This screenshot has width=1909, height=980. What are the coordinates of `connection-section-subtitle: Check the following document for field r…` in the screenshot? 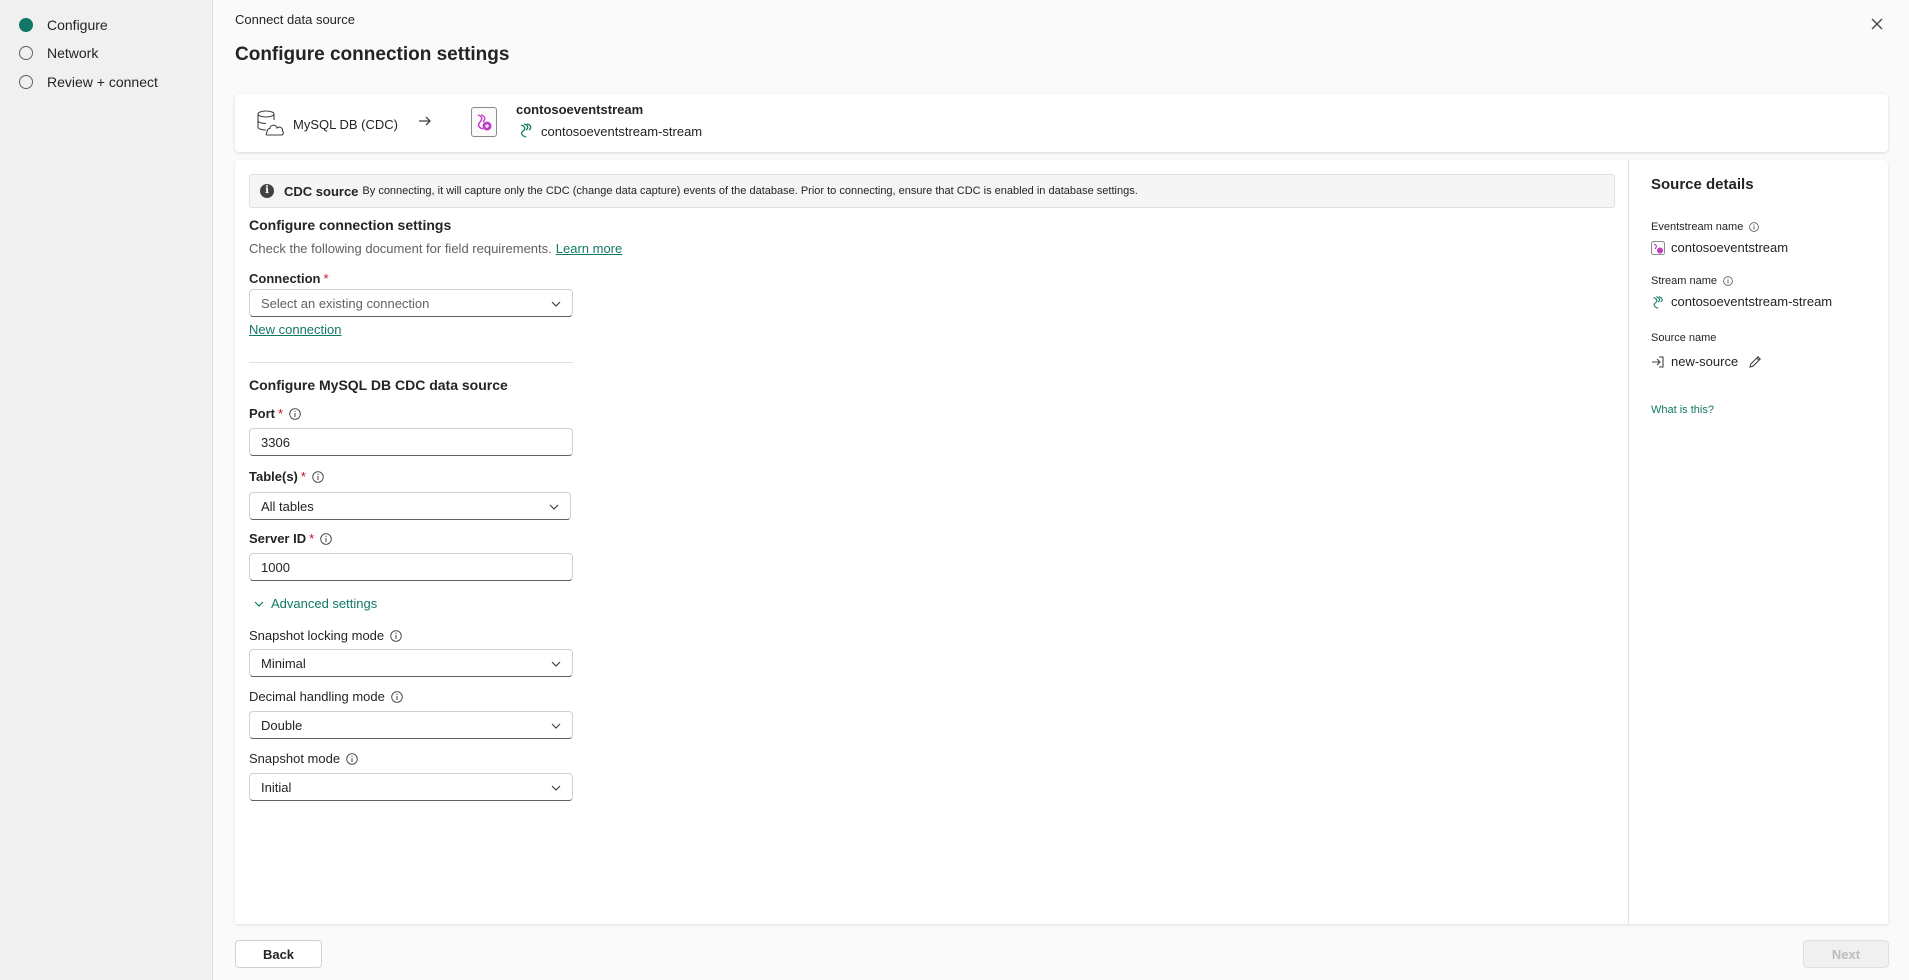 It's located at (435, 248).